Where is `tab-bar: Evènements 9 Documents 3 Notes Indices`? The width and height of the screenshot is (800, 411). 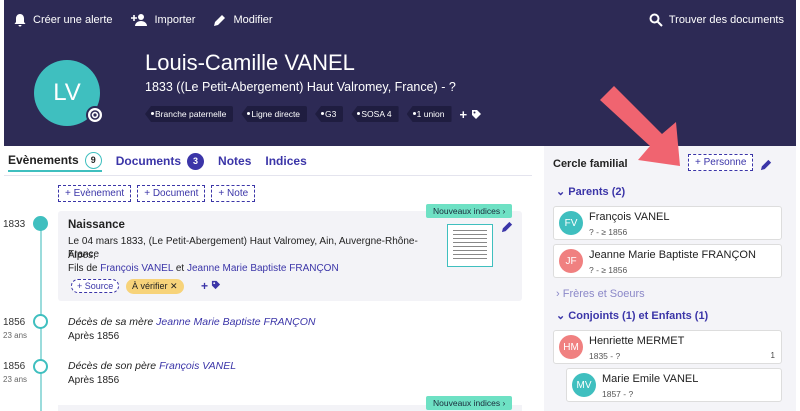 tab-bar: Evènements 9 Documents 3 Notes Indices is located at coordinates (268, 163).